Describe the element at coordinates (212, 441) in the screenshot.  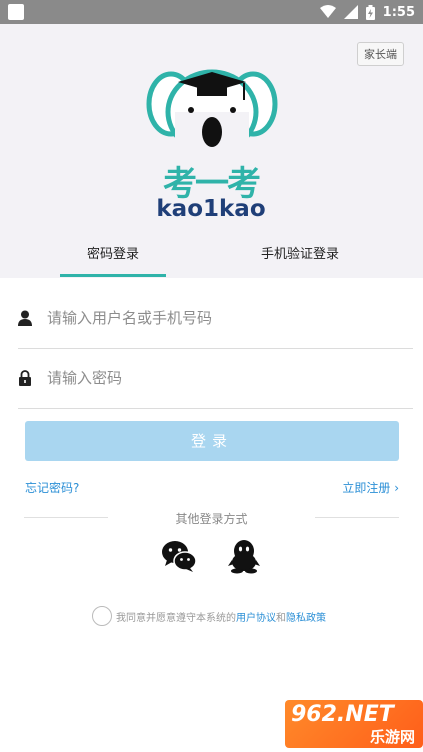
I see `login-button: 登录` at that location.